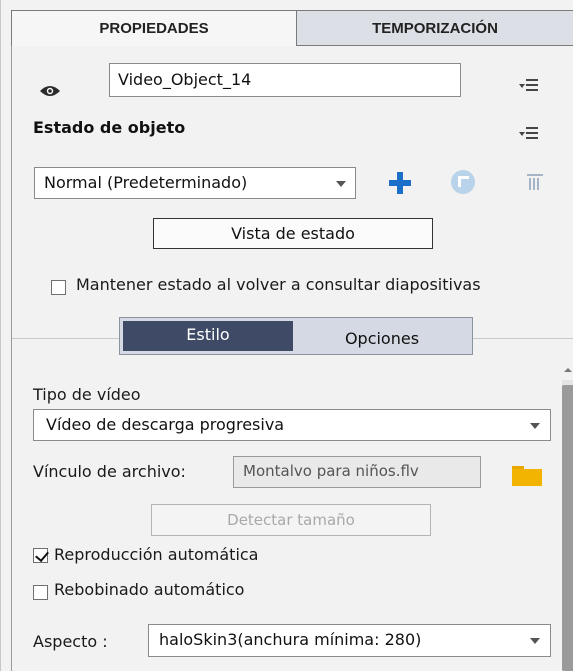  Describe the element at coordinates (156, 554) in the screenshot. I see `autoplay-label: Reproducción automática` at that location.